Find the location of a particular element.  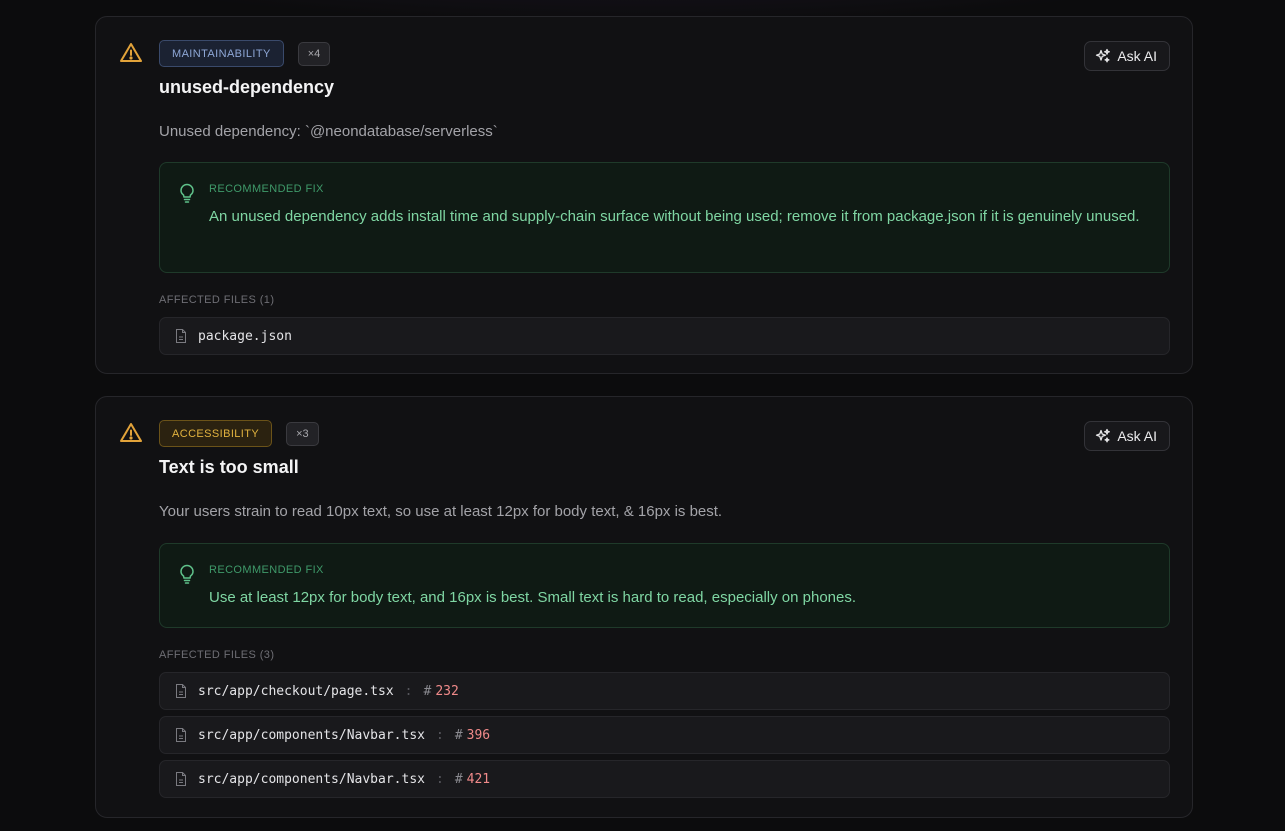

issue-title: unused-dependency is located at coordinates (247, 87).